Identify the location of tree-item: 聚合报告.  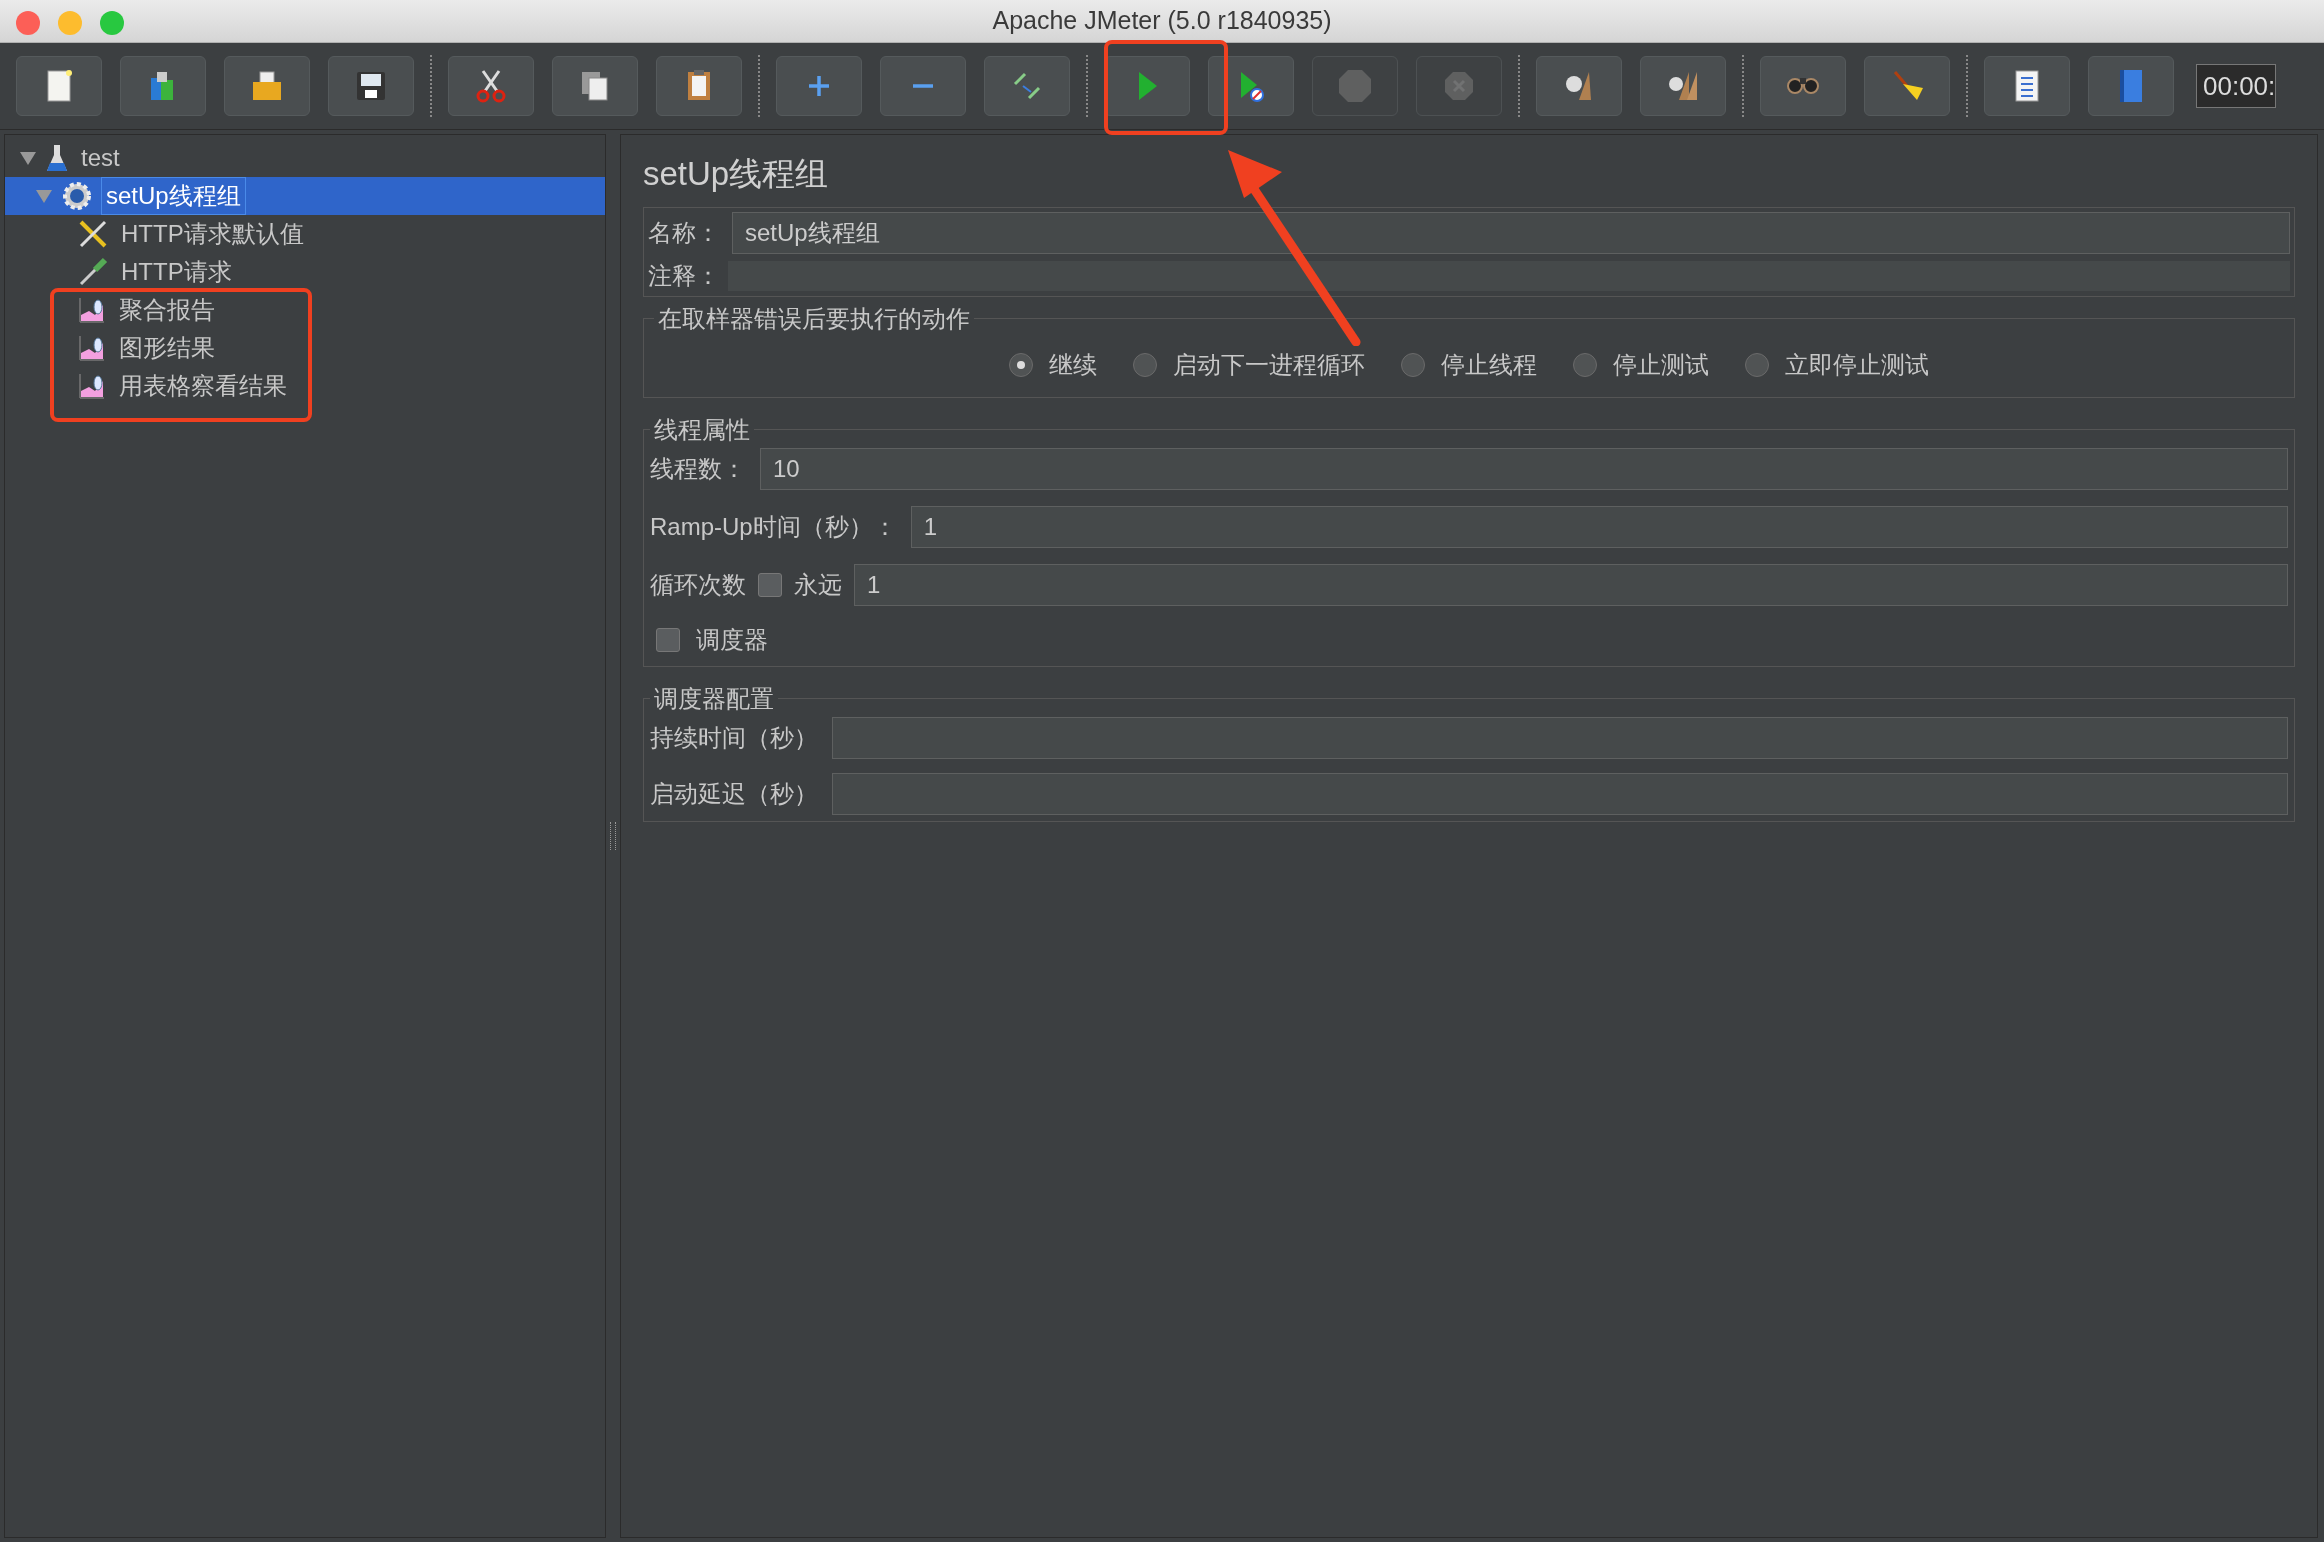
(305, 310).